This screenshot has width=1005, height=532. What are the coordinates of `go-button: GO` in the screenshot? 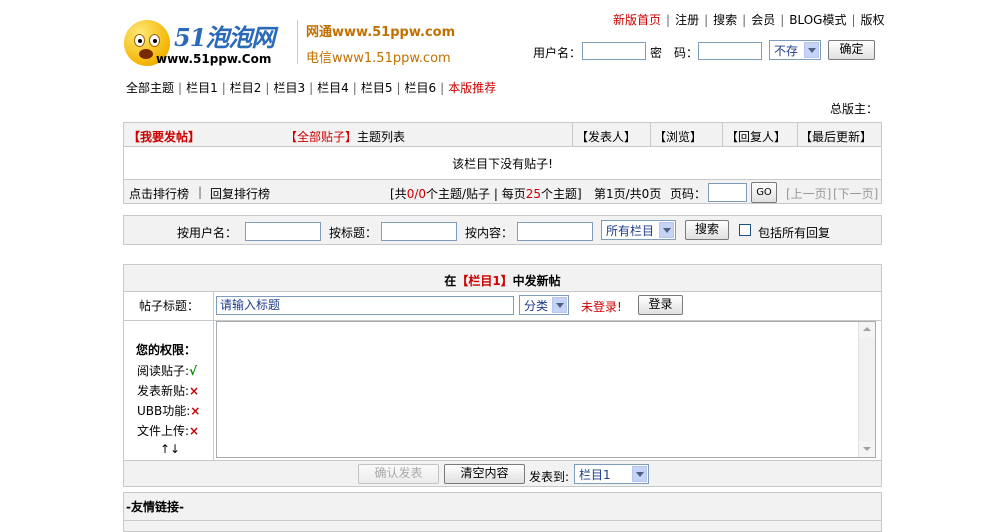 It's located at (764, 192).